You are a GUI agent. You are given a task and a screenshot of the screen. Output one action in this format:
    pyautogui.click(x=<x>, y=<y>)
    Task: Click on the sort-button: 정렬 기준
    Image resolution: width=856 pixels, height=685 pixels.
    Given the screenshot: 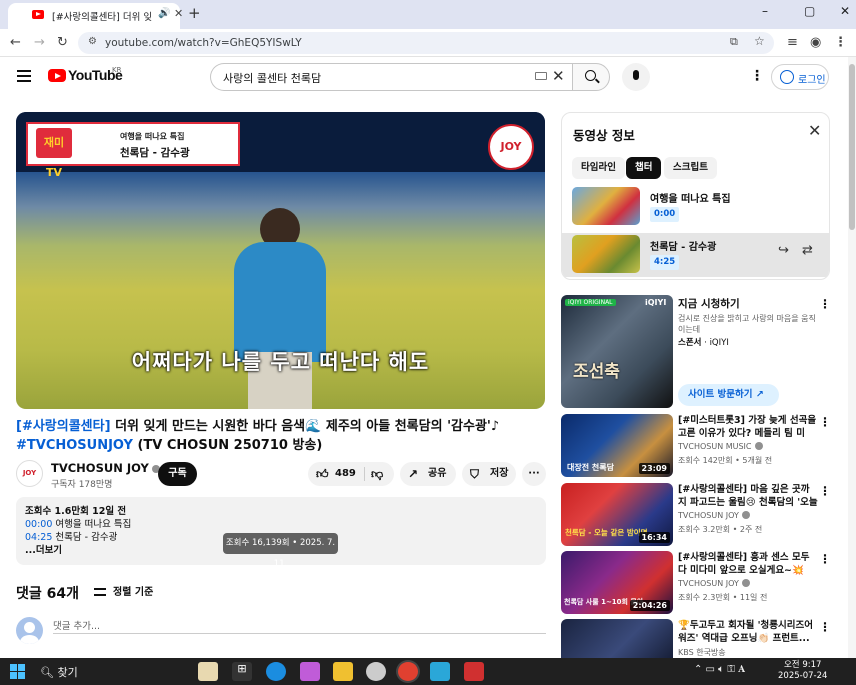 What is the action you would take?
    pyautogui.click(x=123, y=590)
    